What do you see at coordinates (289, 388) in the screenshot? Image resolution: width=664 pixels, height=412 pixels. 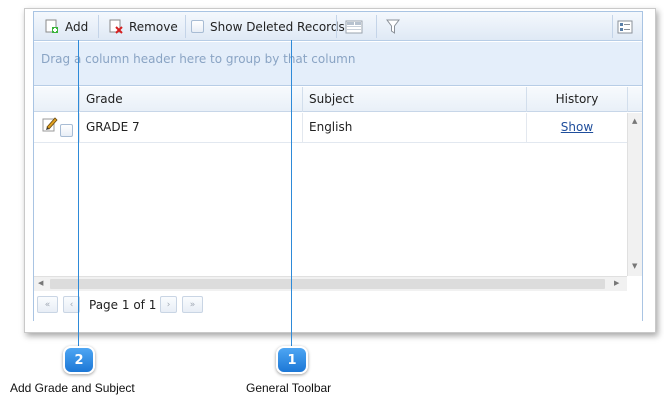 I see `caption-general-toolbar: General Toolbar` at bounding box center [289, 388].